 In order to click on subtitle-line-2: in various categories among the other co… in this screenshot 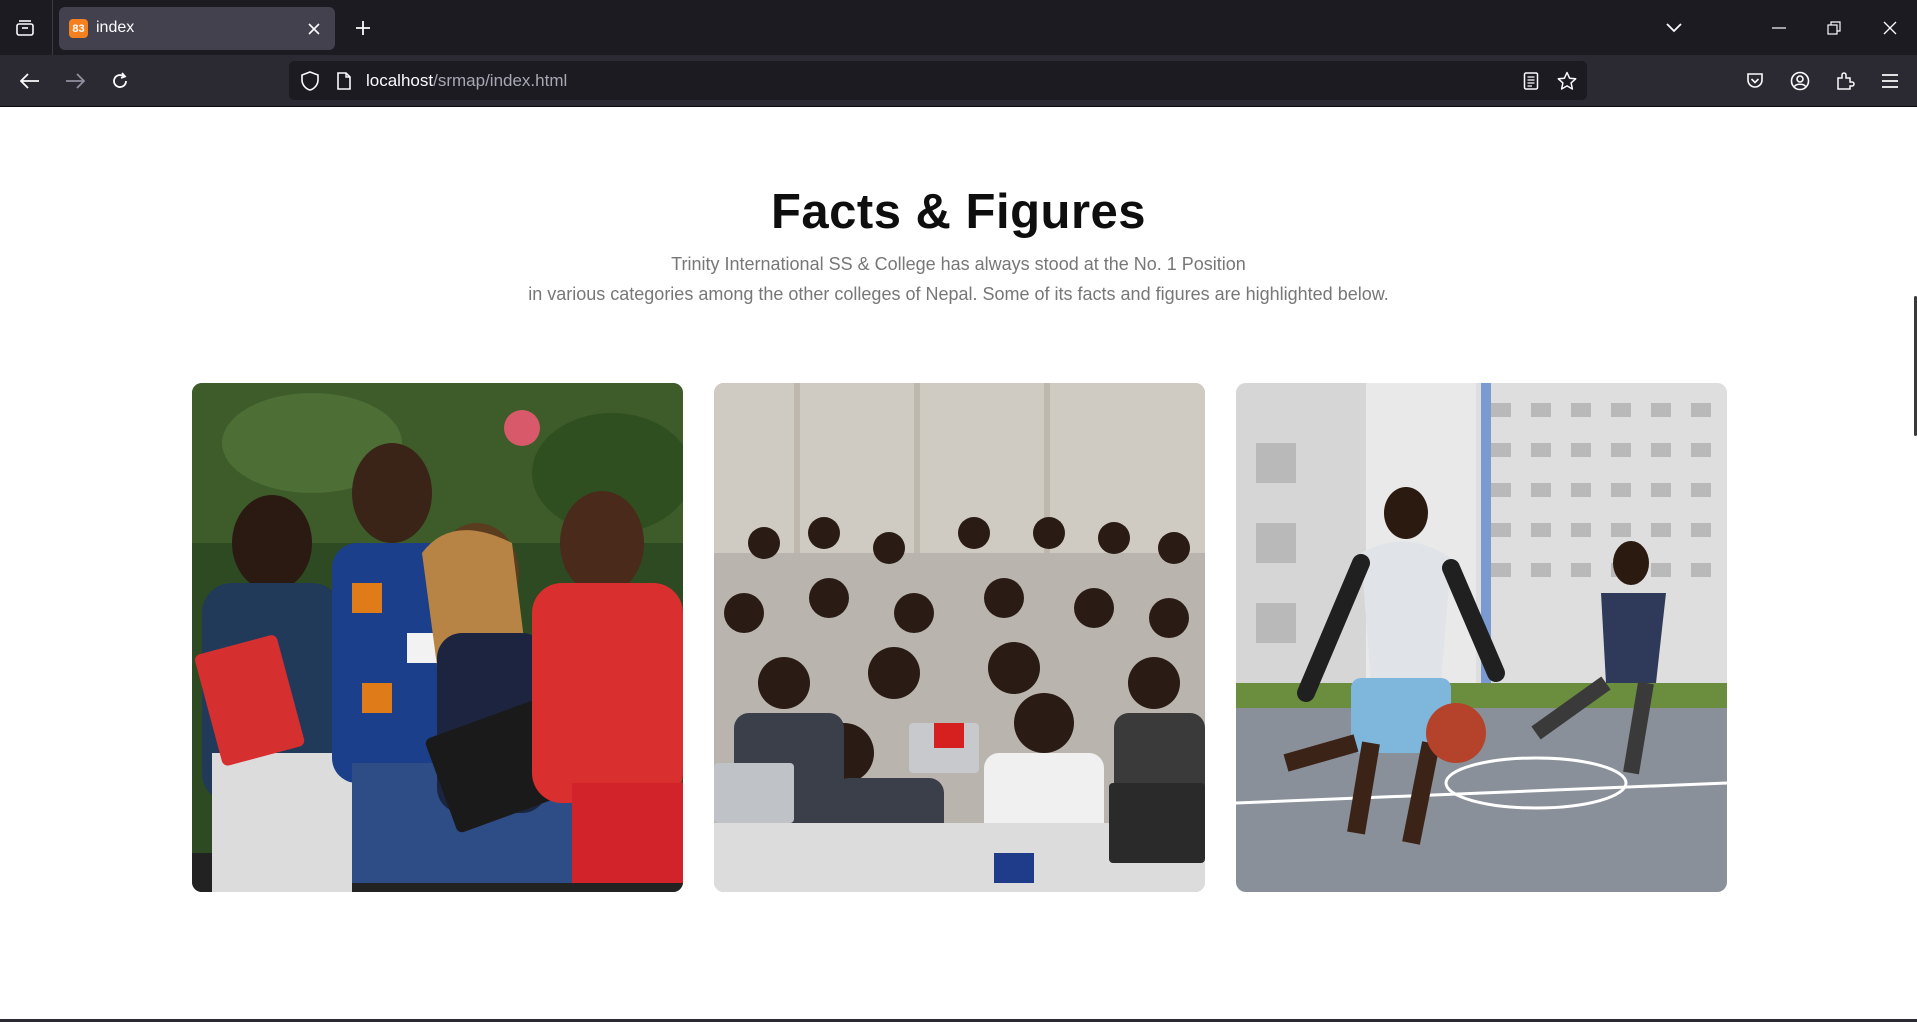, I will do `click(958, 294)`.